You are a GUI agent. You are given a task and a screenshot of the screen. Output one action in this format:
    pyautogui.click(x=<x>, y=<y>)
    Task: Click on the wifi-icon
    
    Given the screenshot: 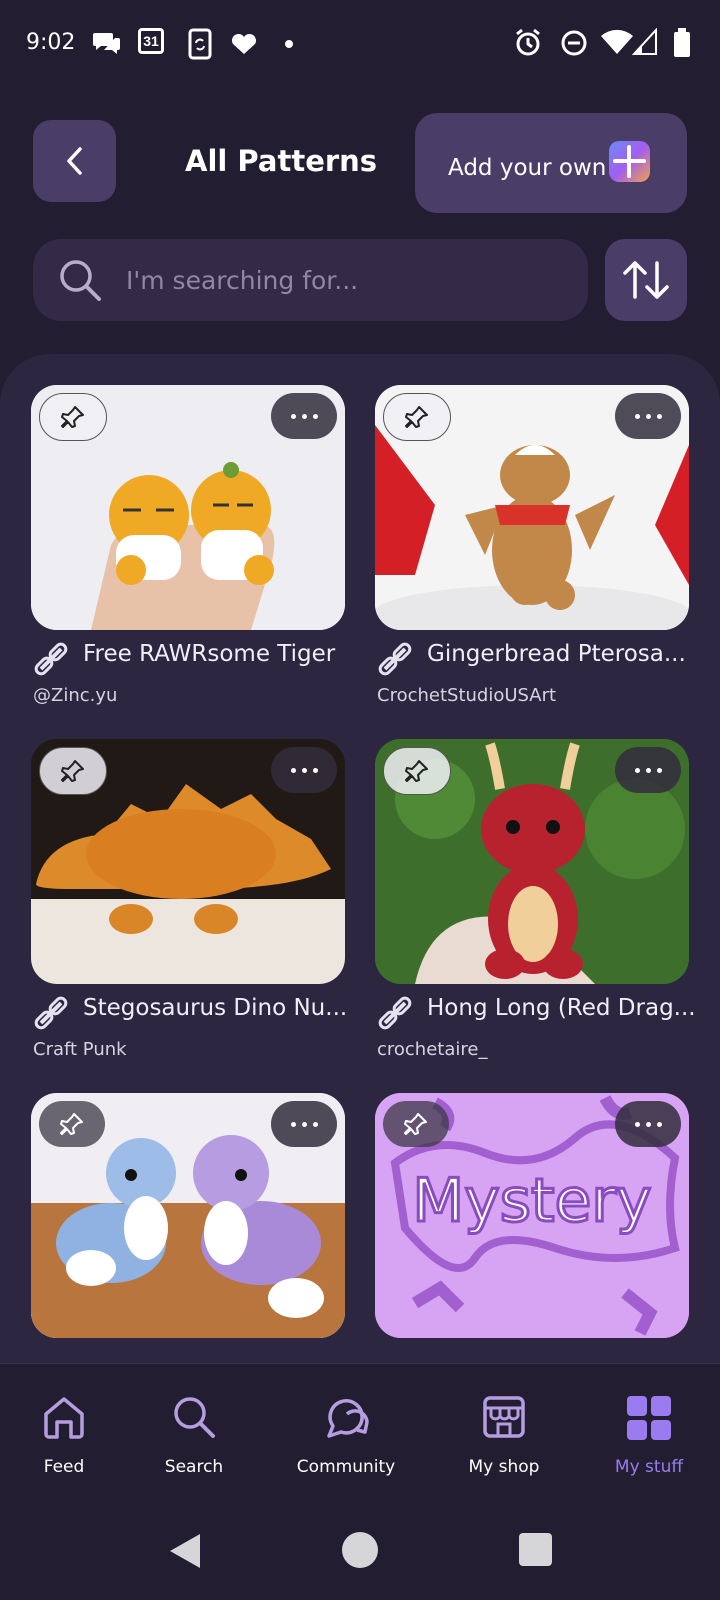 What is the action you would take?
    pyautogui.click(x=617, y=41)
    